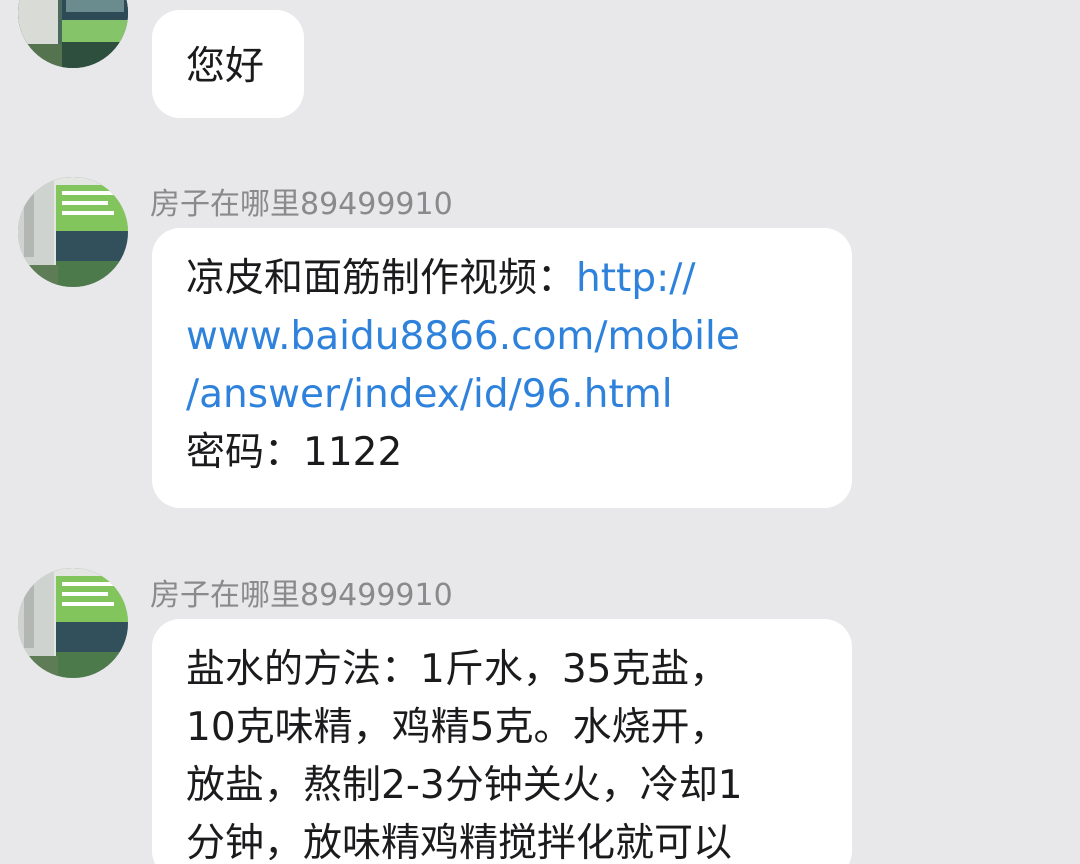 This screenshot has height=864, width=1080. What do you see at coordinates (464, 785) in the screenshot?
I see `message-text: 放盐，熬制2-3分钟关火，冷却1` at bounding box center [464, 785].